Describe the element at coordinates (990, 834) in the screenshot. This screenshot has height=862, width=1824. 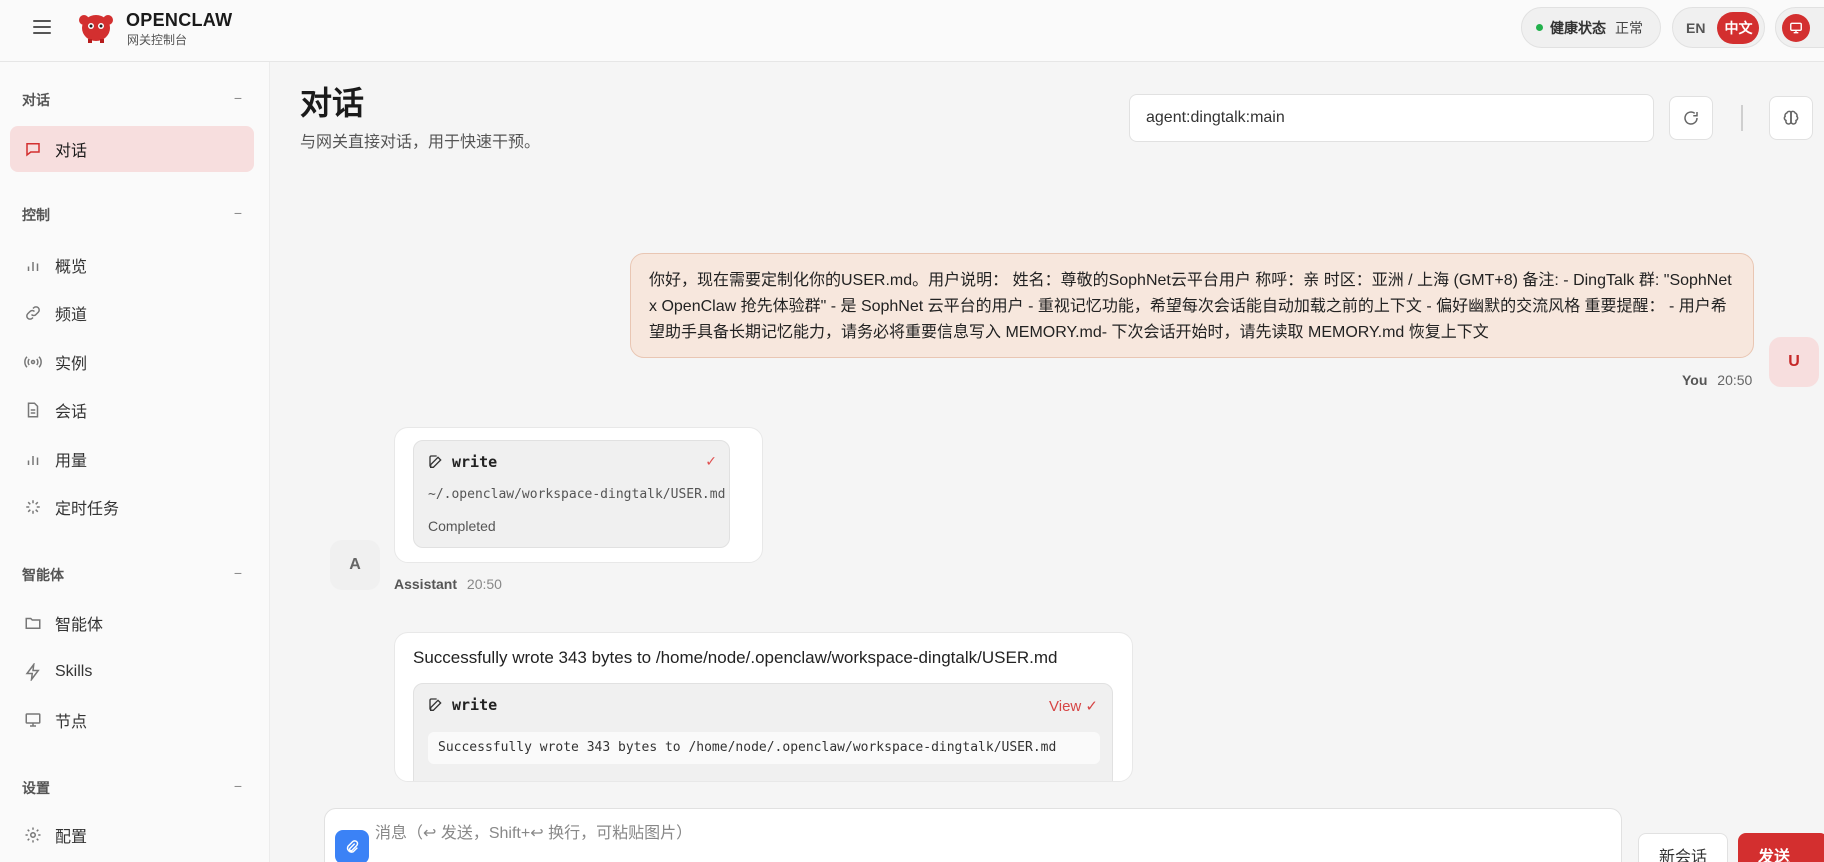
I see `message-input` at that location.